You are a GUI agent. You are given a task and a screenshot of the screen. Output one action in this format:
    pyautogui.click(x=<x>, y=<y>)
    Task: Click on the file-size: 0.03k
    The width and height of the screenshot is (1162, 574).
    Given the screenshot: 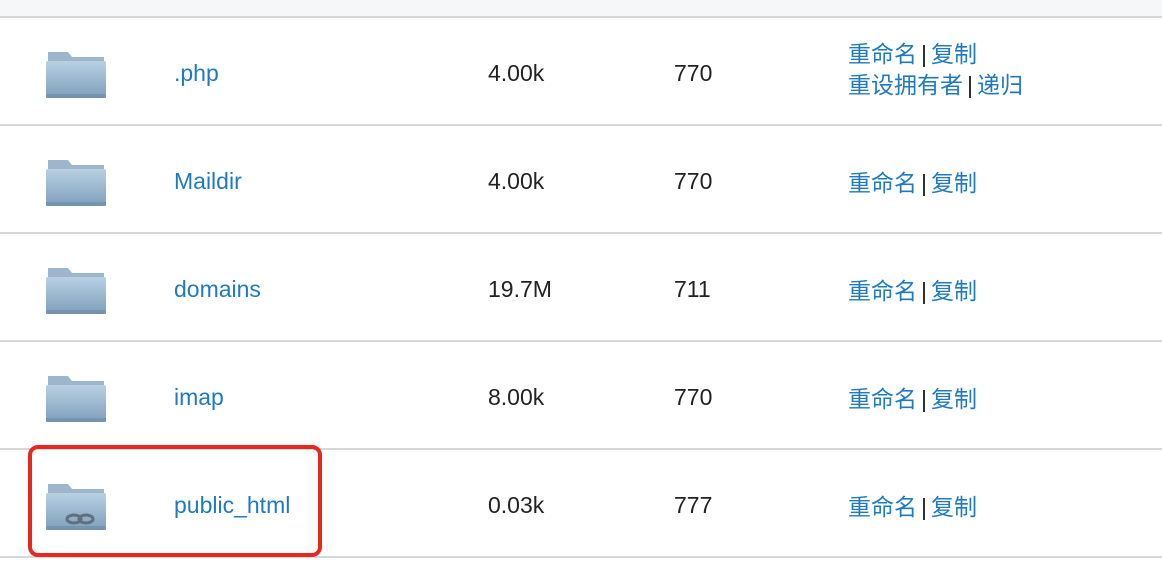 What is the action you would take?
    pyautogui.click(x=516, y=505)
    